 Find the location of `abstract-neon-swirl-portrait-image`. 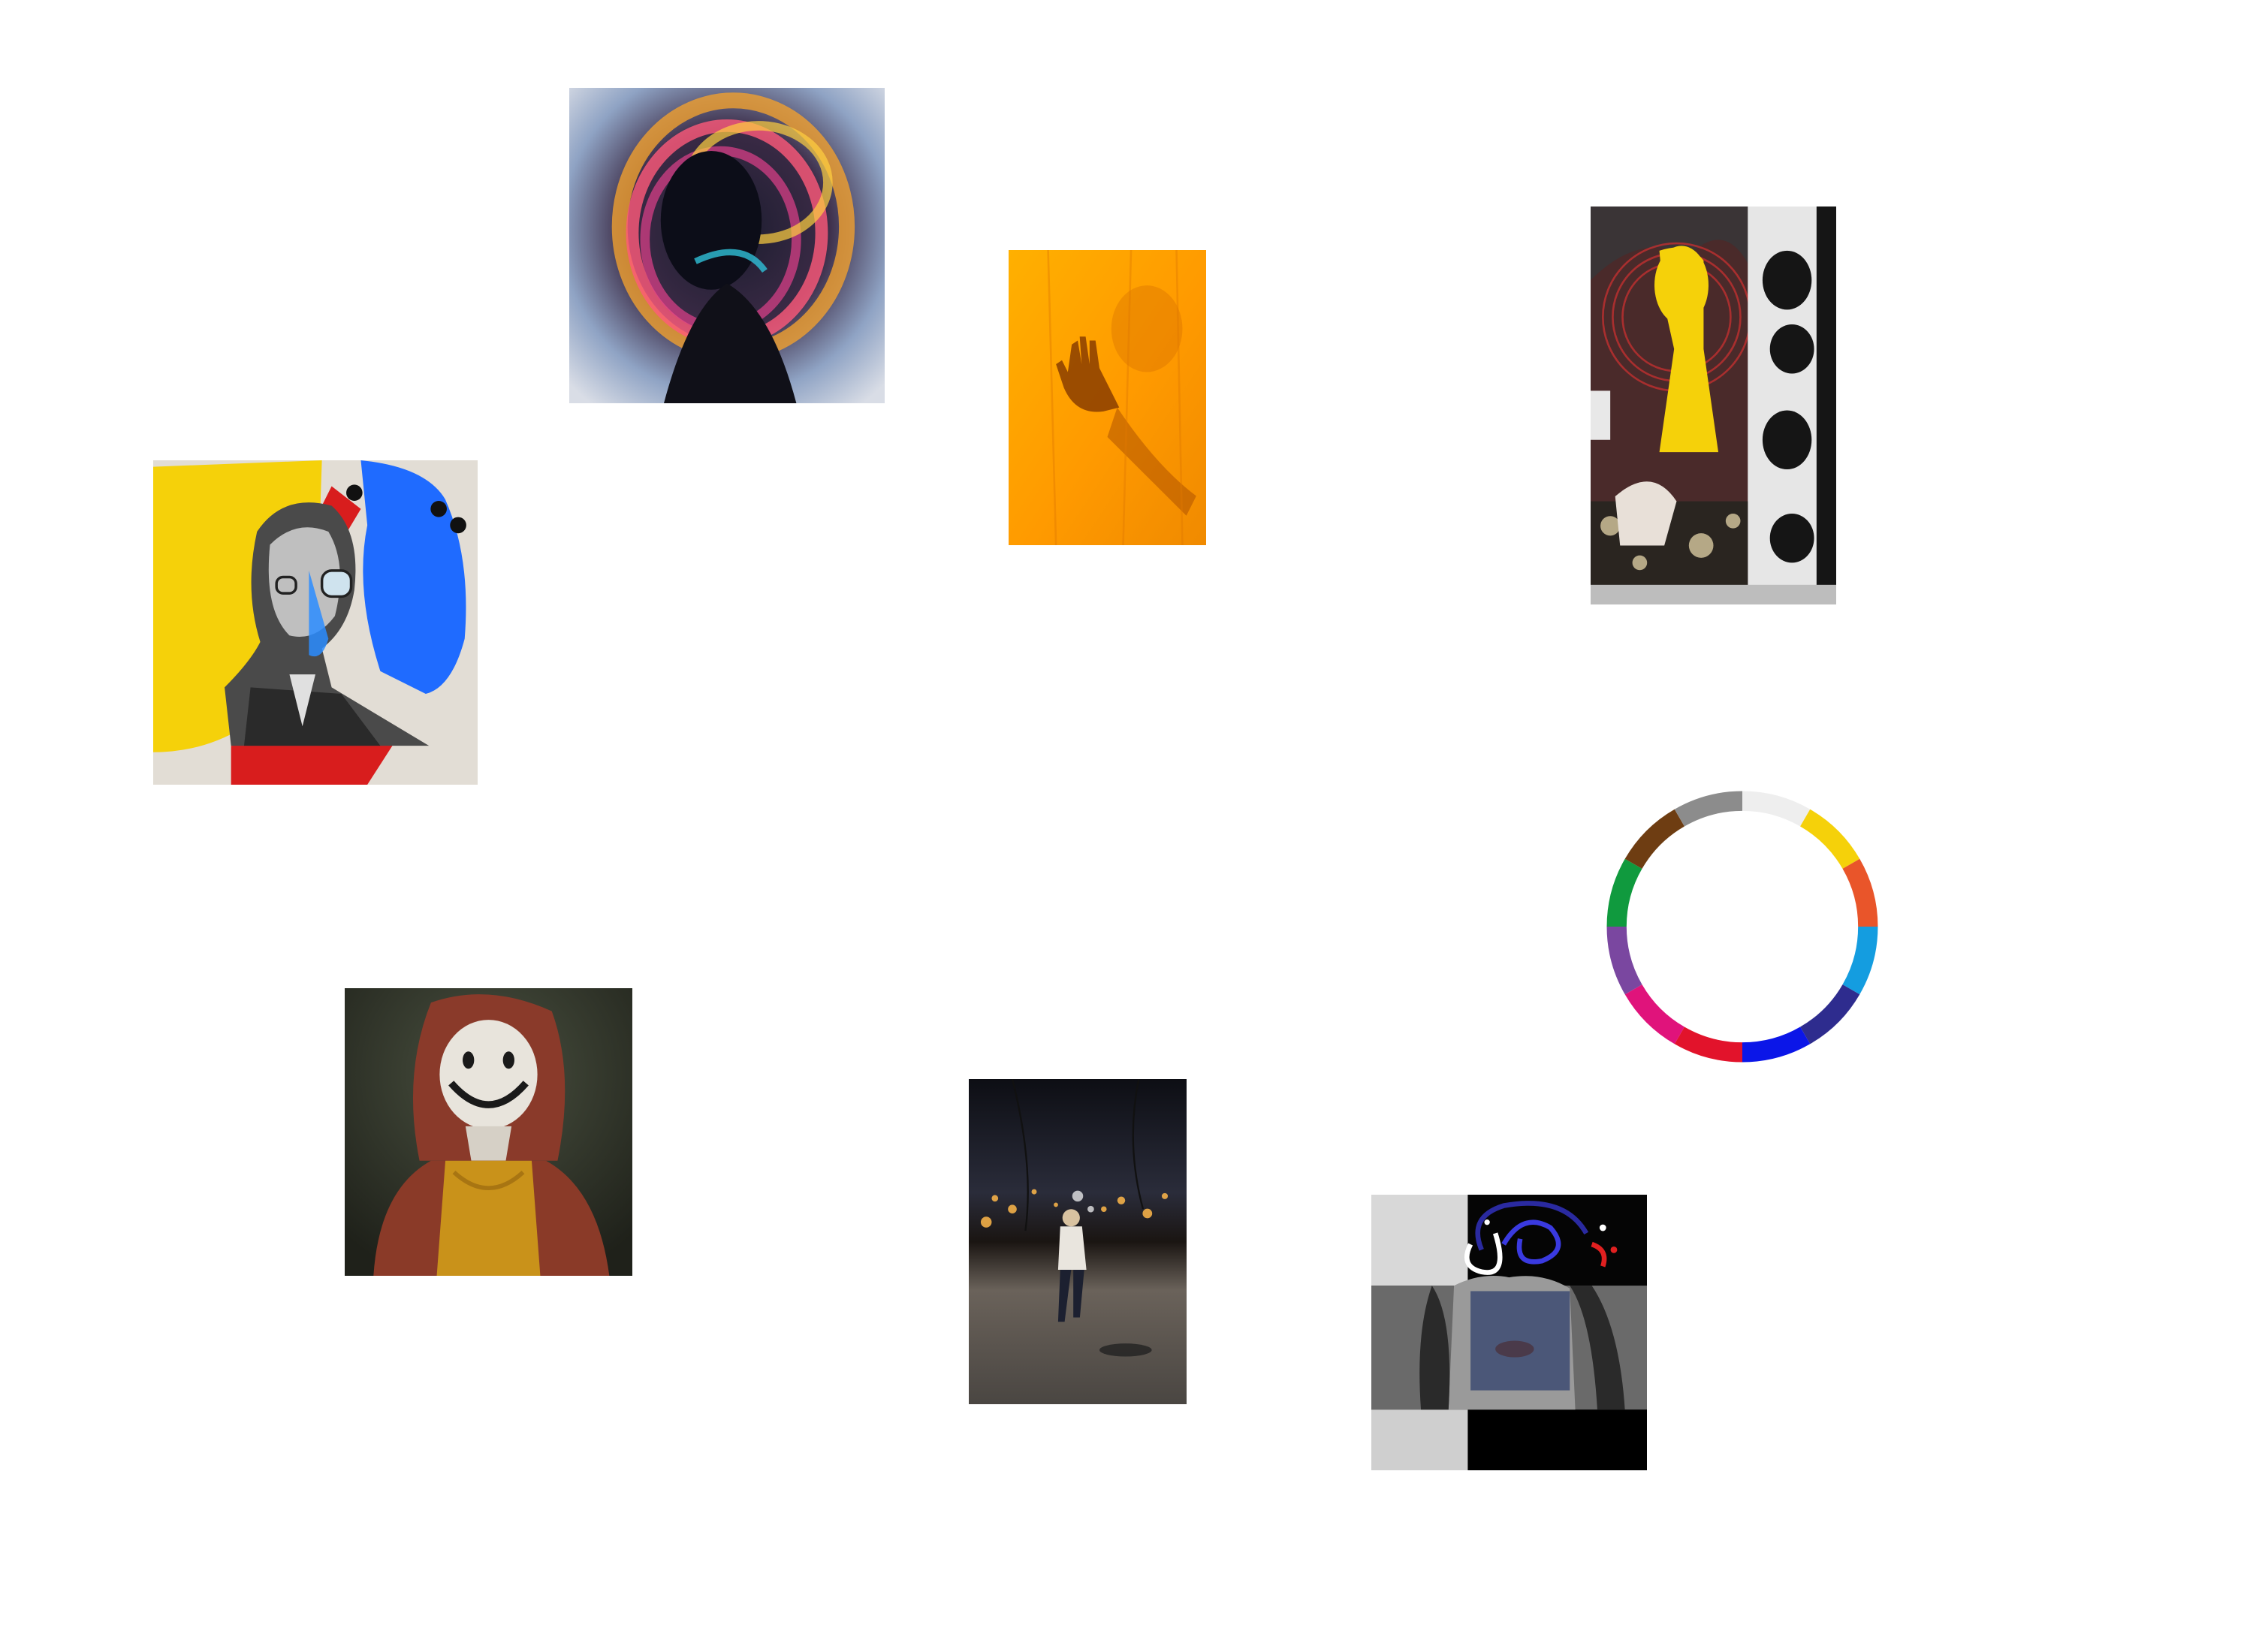

abstract-neon-swirl-portrait-image is located at coordinates (727, 245).